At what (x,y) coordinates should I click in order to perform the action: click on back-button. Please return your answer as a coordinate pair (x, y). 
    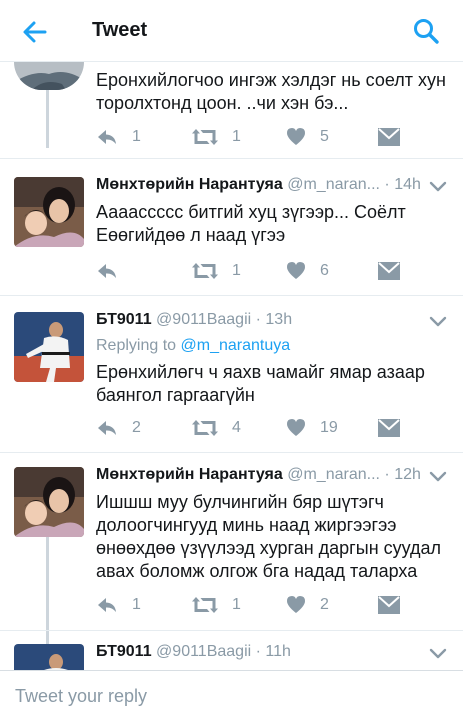
    Looking at the image, I should click on (35, 32).